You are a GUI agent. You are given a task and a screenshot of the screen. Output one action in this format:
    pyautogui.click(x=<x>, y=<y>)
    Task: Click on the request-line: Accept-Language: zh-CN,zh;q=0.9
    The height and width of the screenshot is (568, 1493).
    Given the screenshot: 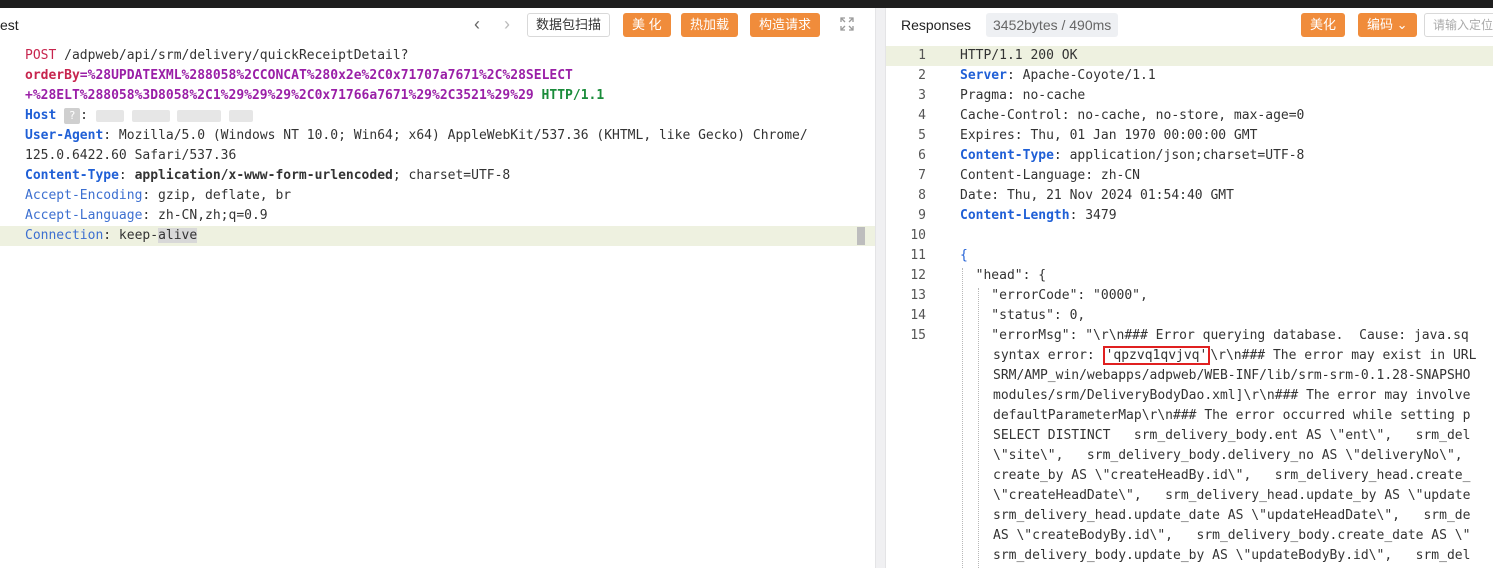 What is the action you would take?
    pyautogui.click(x=146, y=215)
    